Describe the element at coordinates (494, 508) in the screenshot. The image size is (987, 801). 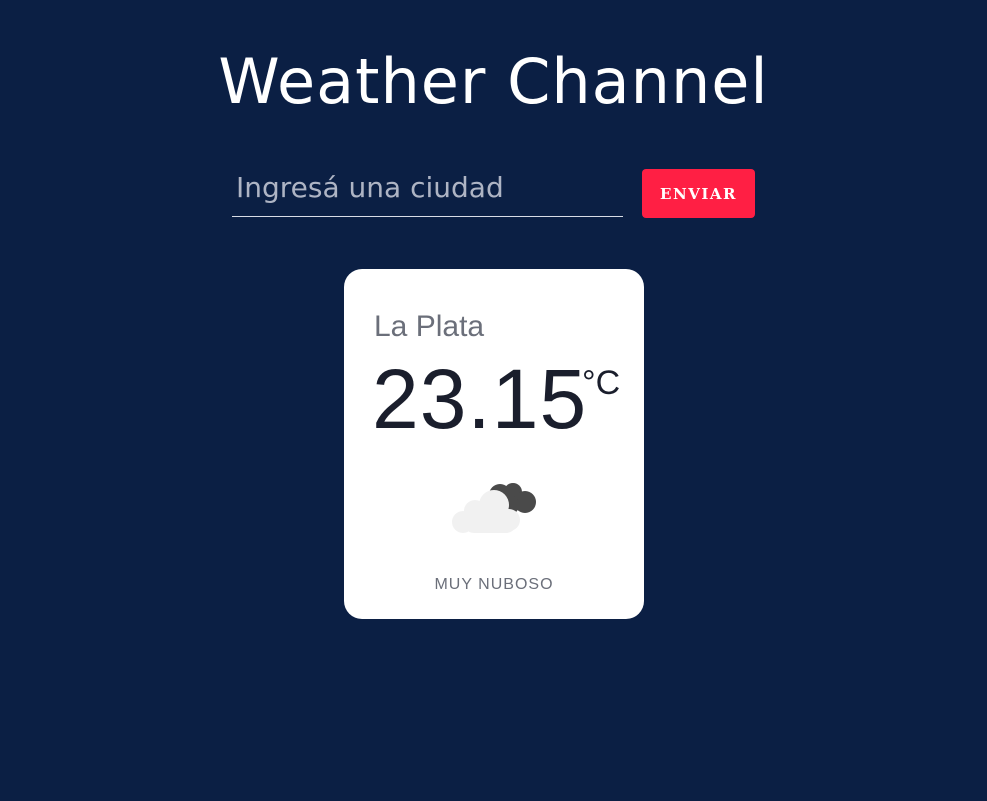
I see `broken-clouds-icon` at that location.